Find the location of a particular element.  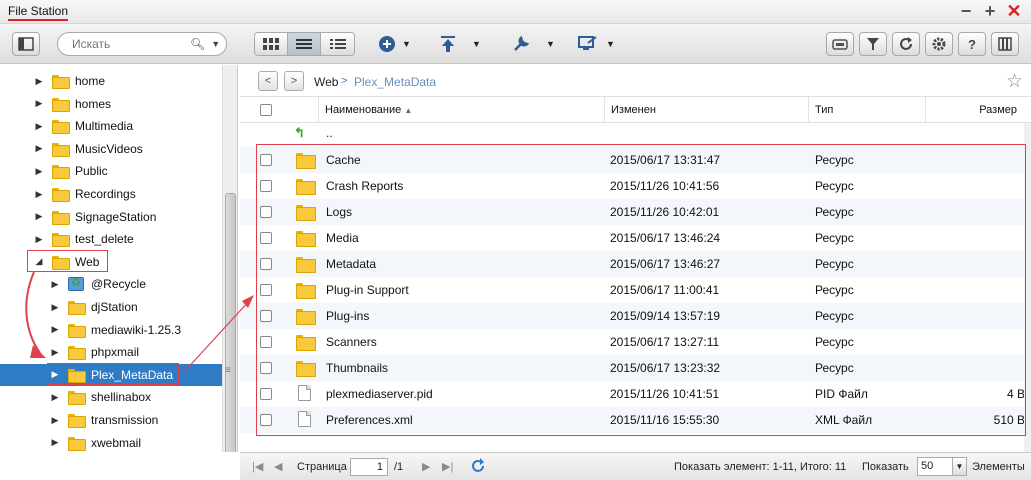

sidebar-item-homes: ▶ homes is located at coordinates (111, 104).